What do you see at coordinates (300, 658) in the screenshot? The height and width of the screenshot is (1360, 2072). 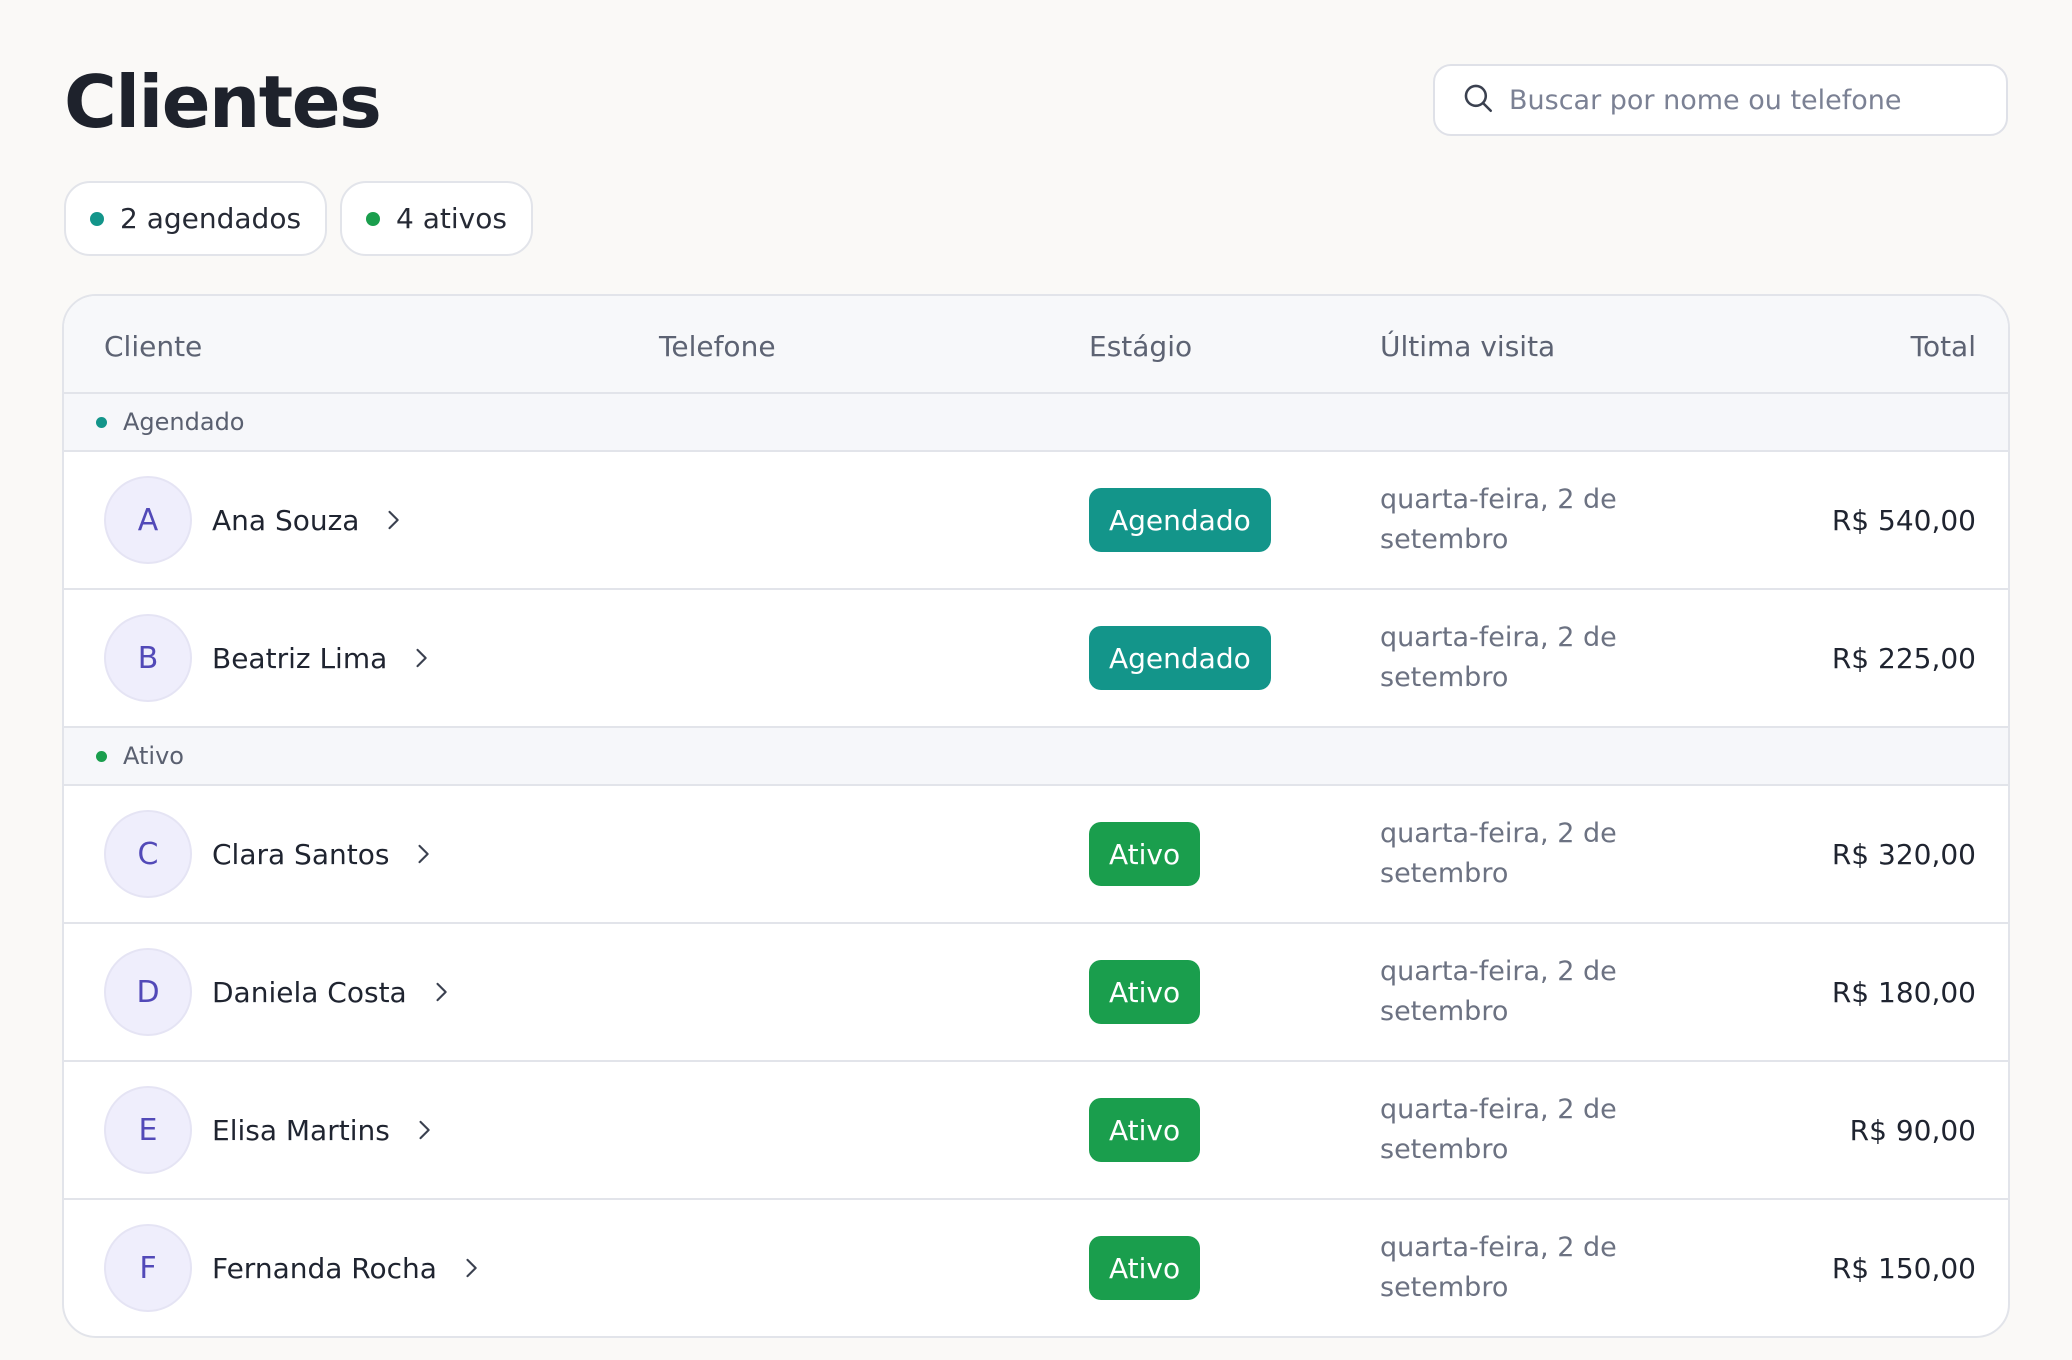 I see `client-name: Beatriz Lima` at bounding box center [300, 658].